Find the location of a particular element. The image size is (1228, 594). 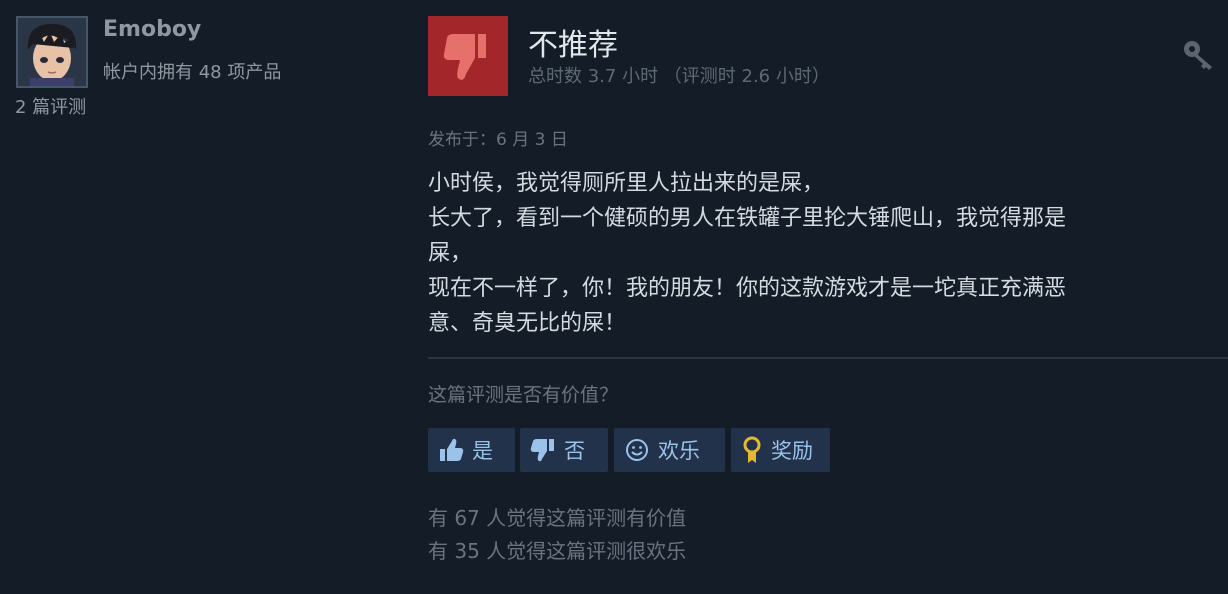

award-ribbon-icon is located at coordinates (752, 449).